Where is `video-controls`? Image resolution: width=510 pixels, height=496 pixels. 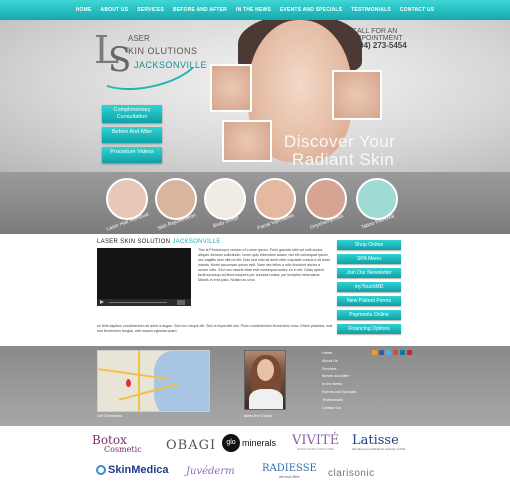 video-controls is located at coordinates (144, 302).